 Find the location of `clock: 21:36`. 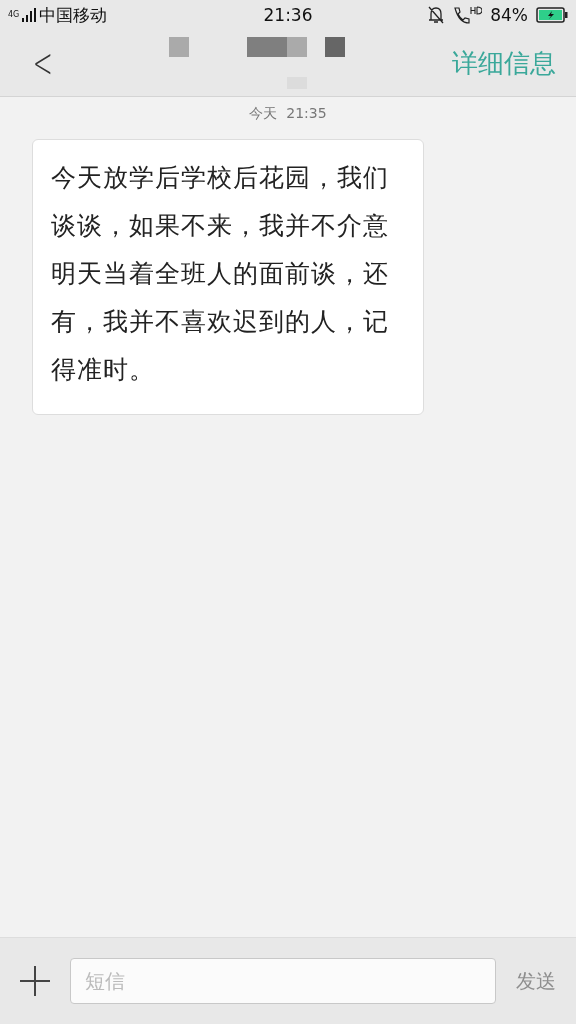

clock: 21:36 is located at coordinates (288, 15).